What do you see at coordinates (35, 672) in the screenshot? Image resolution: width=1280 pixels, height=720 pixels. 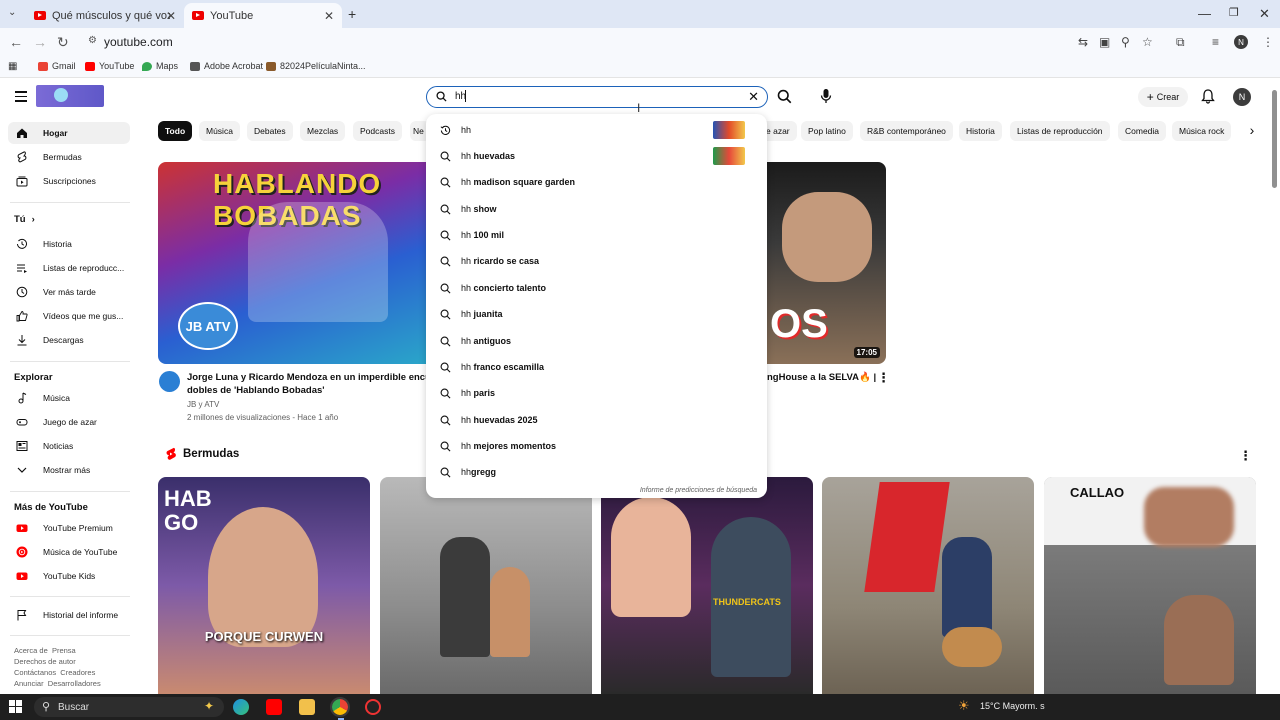 I see `footer-link: Contáctanos` at bounding box center [35, 672].